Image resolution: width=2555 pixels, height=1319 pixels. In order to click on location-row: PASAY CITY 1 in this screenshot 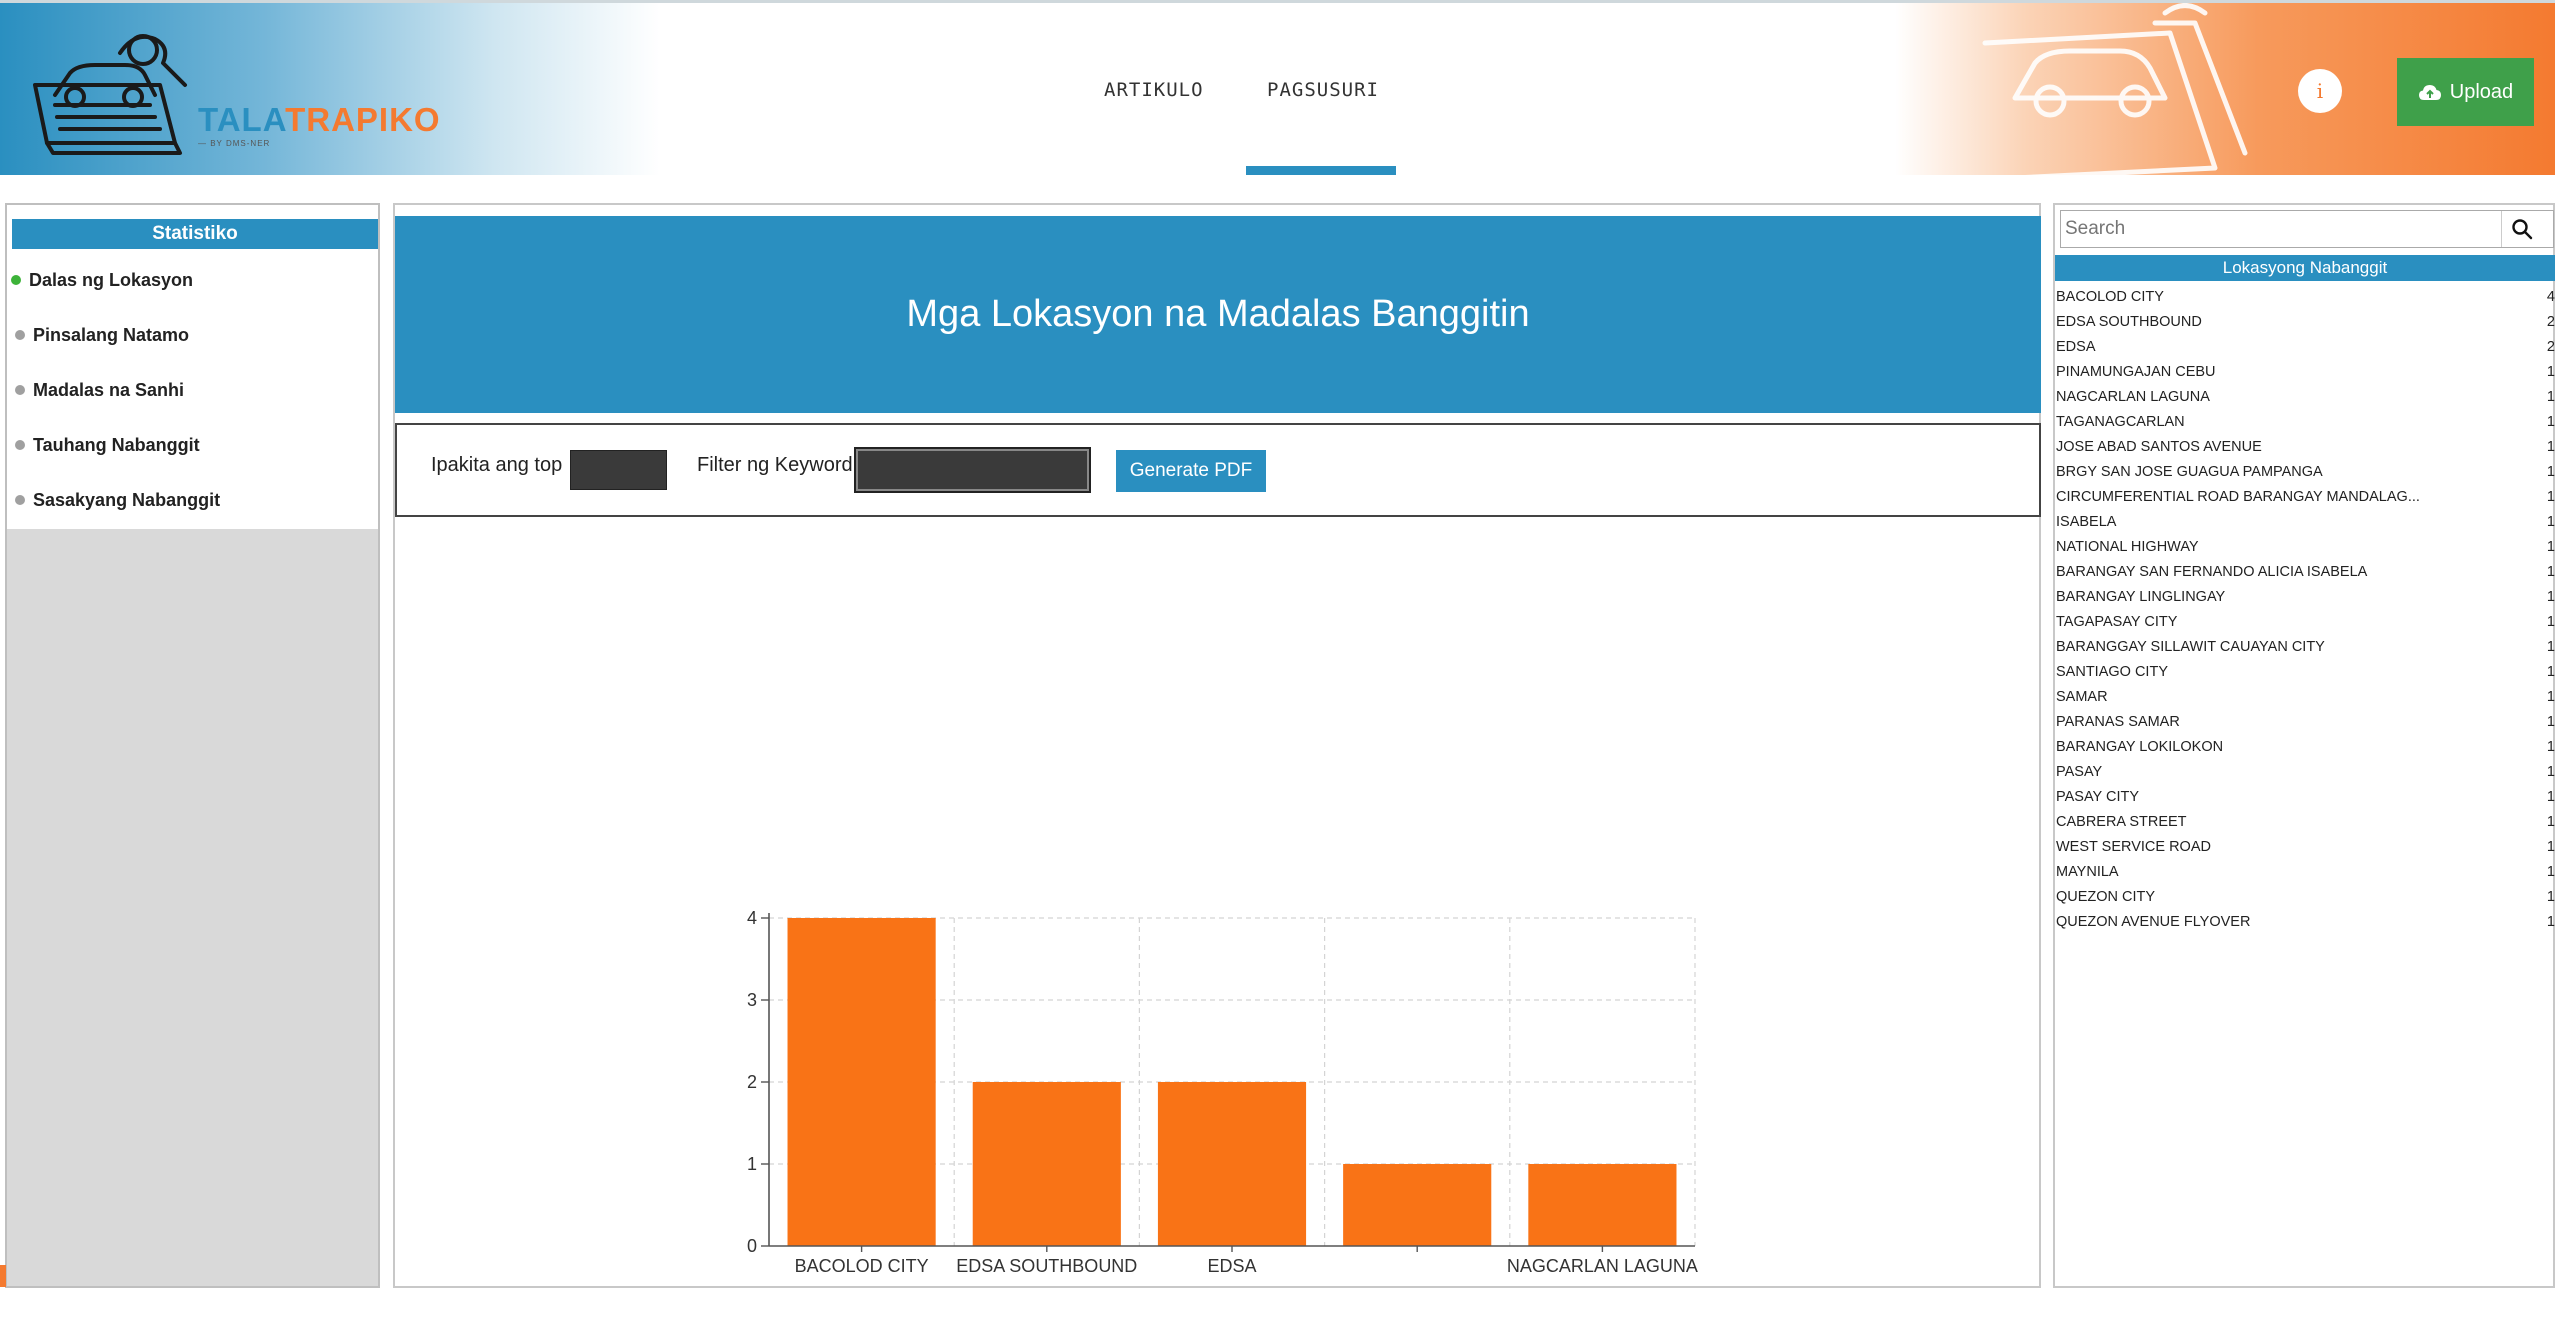, I will do `click(2305, 797)`.